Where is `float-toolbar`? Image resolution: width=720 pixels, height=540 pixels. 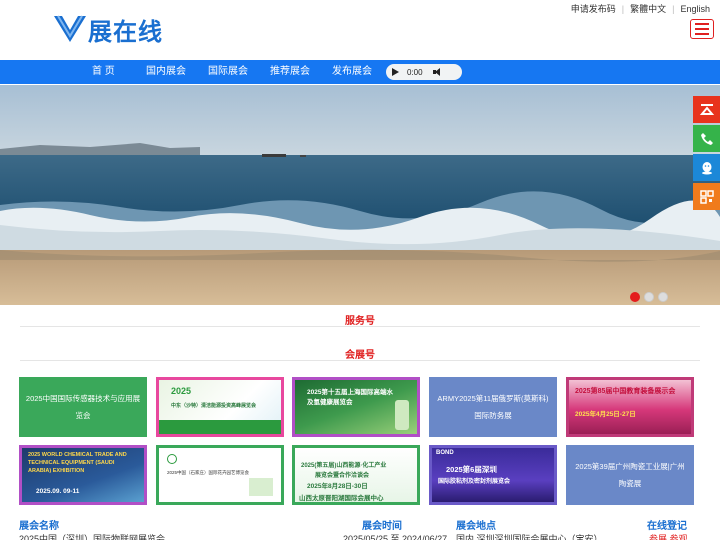
float-toolbar is located at coordinates (706, 154).